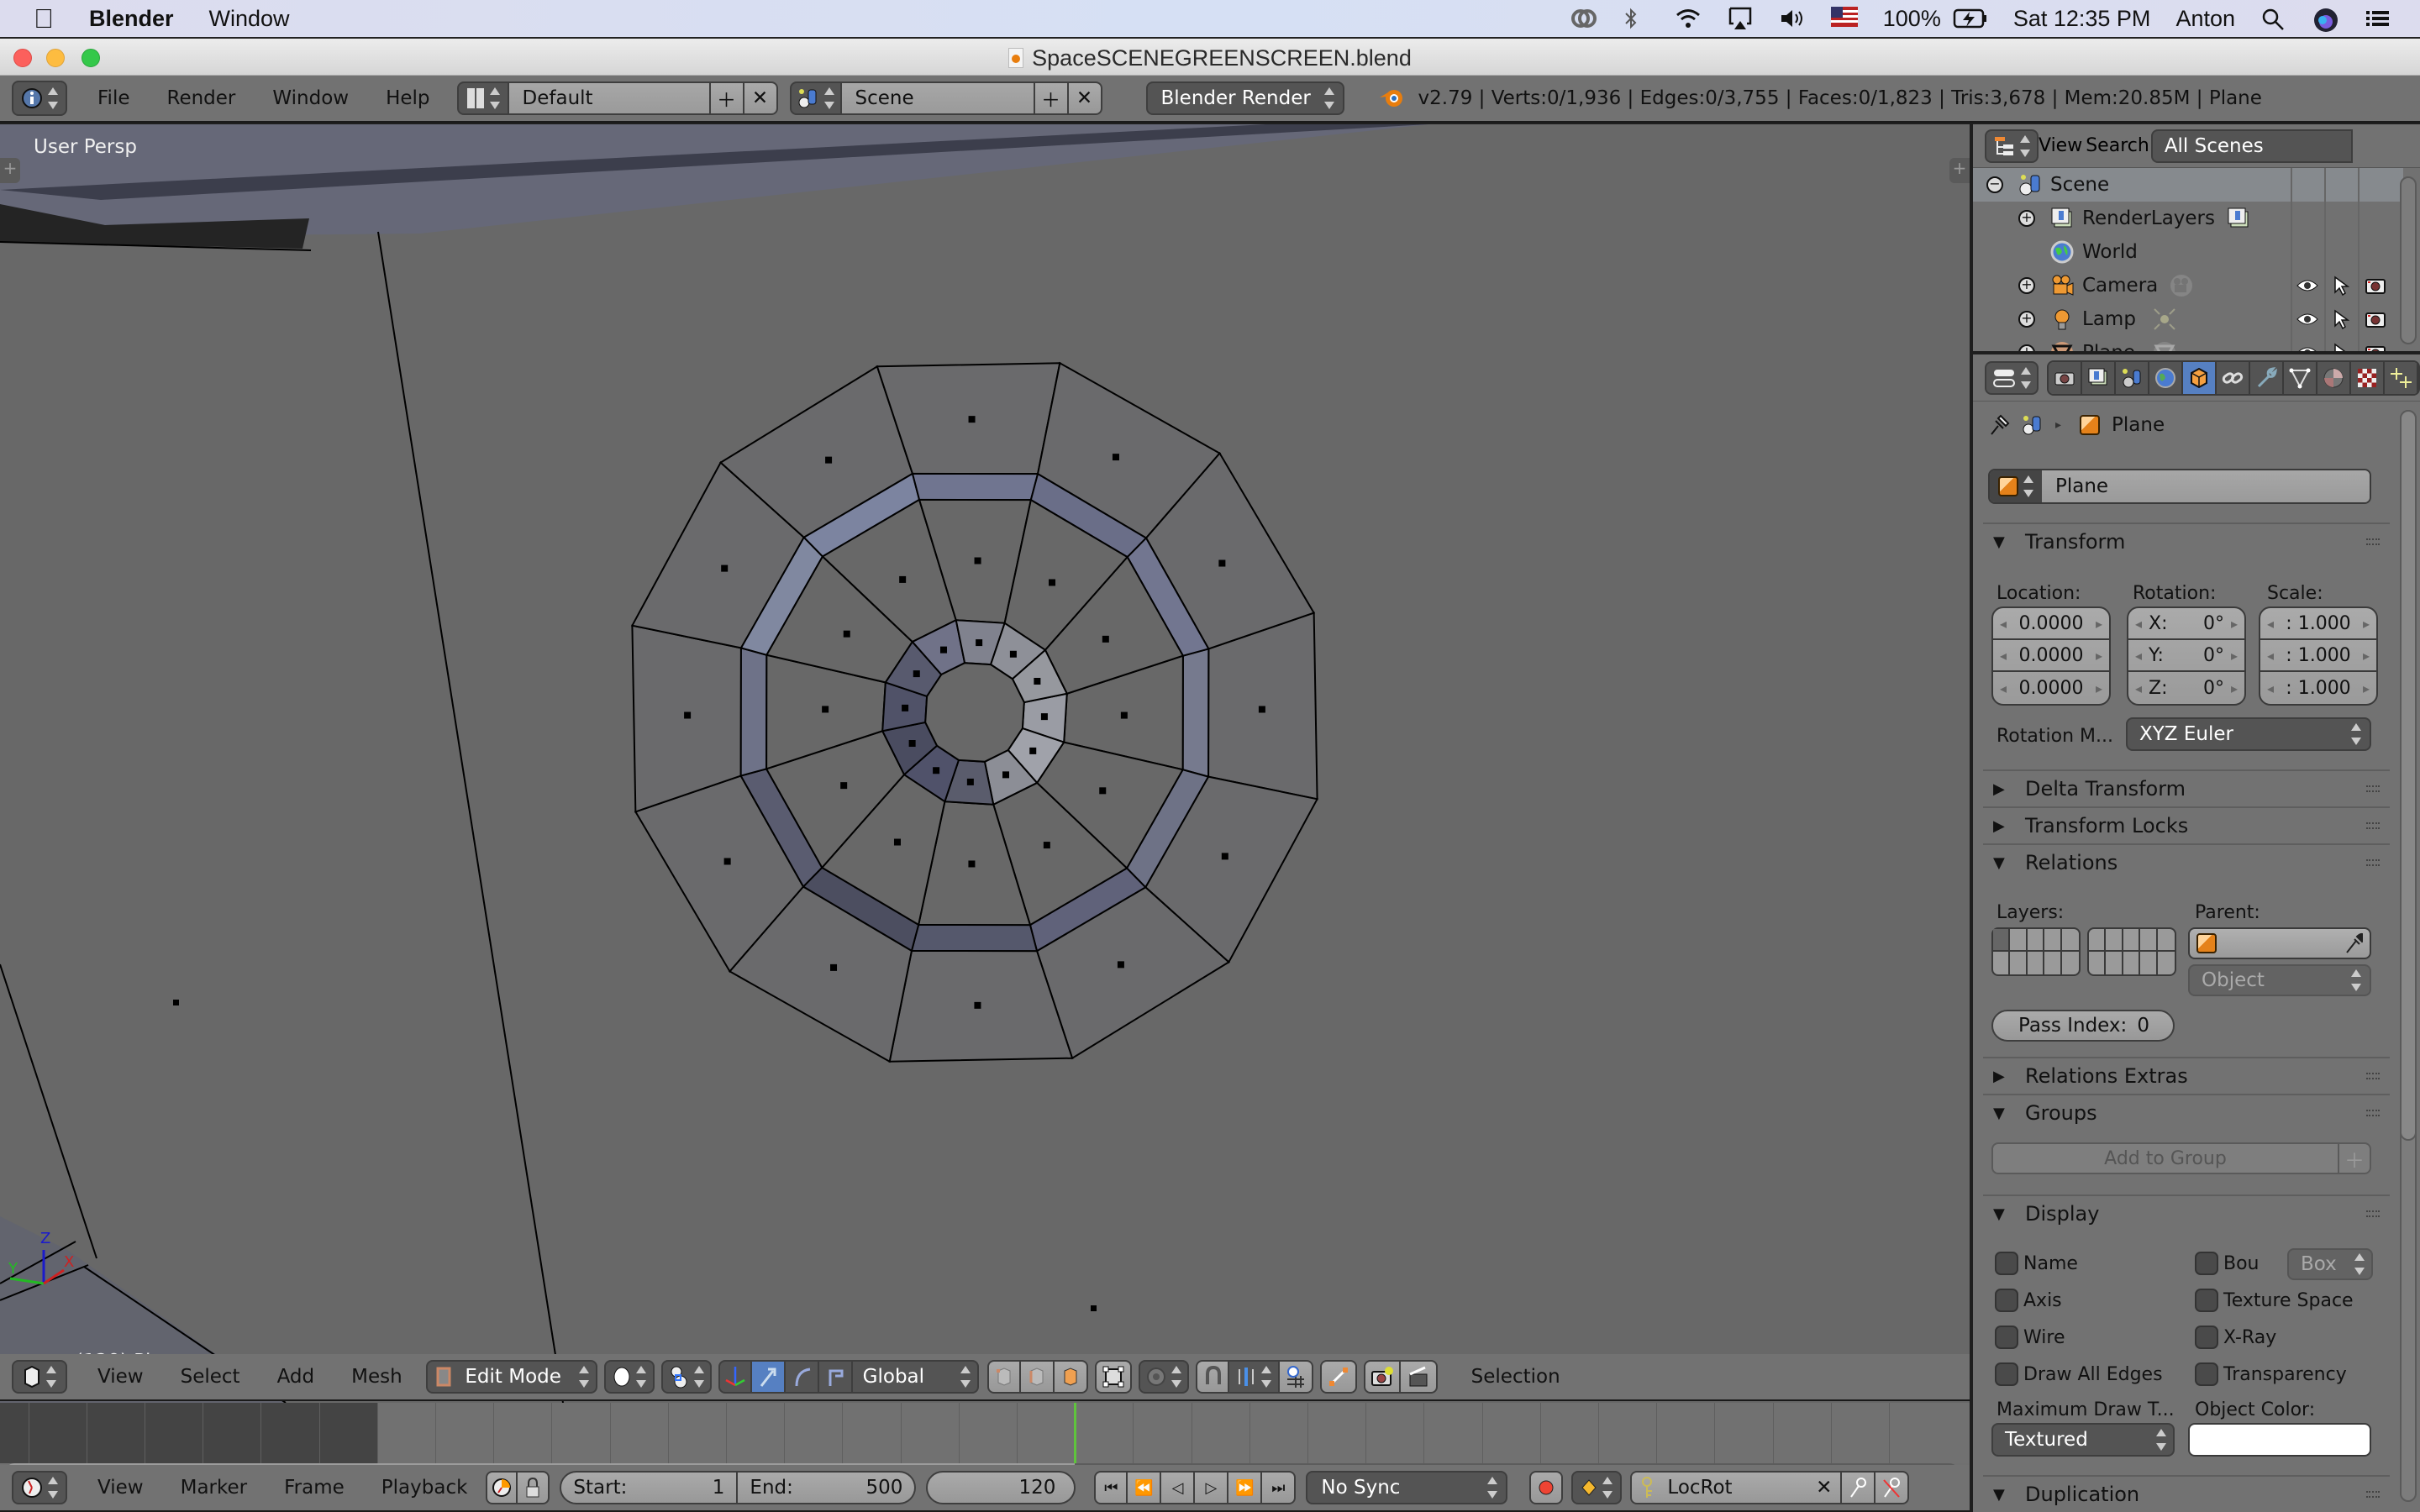  I want to click on max-draw-type-dropdown: Textured, so click(2083, 1440).